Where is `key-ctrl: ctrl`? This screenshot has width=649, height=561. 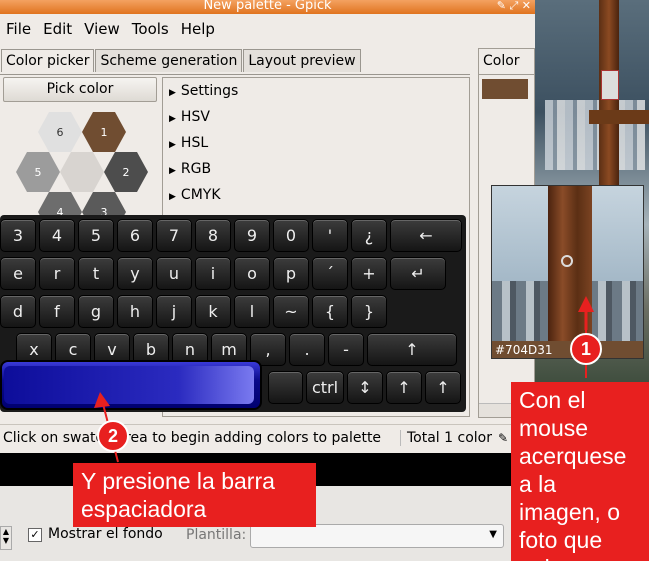
key-ctrl: ctrl is located at coordinates (325, 387).